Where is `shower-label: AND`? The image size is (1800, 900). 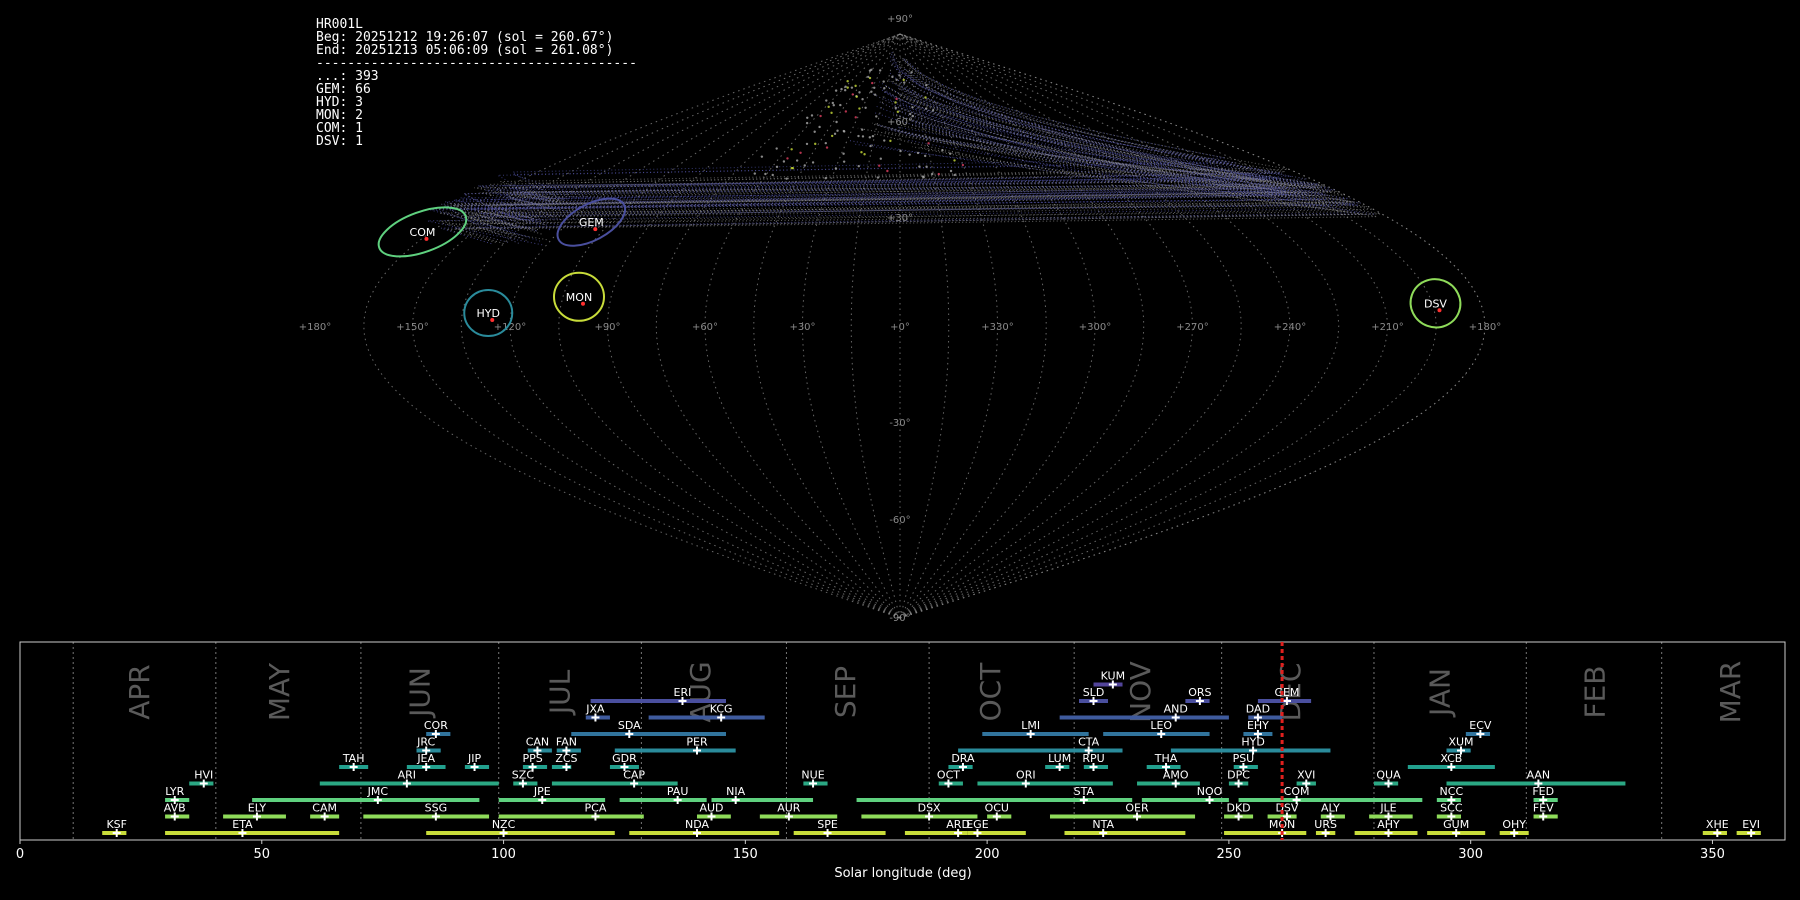
shower-label: AND is located at coordinates (1176, 709).